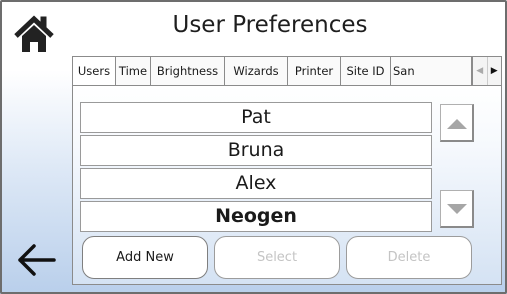  I want to click on back-button, so click(36, 260).